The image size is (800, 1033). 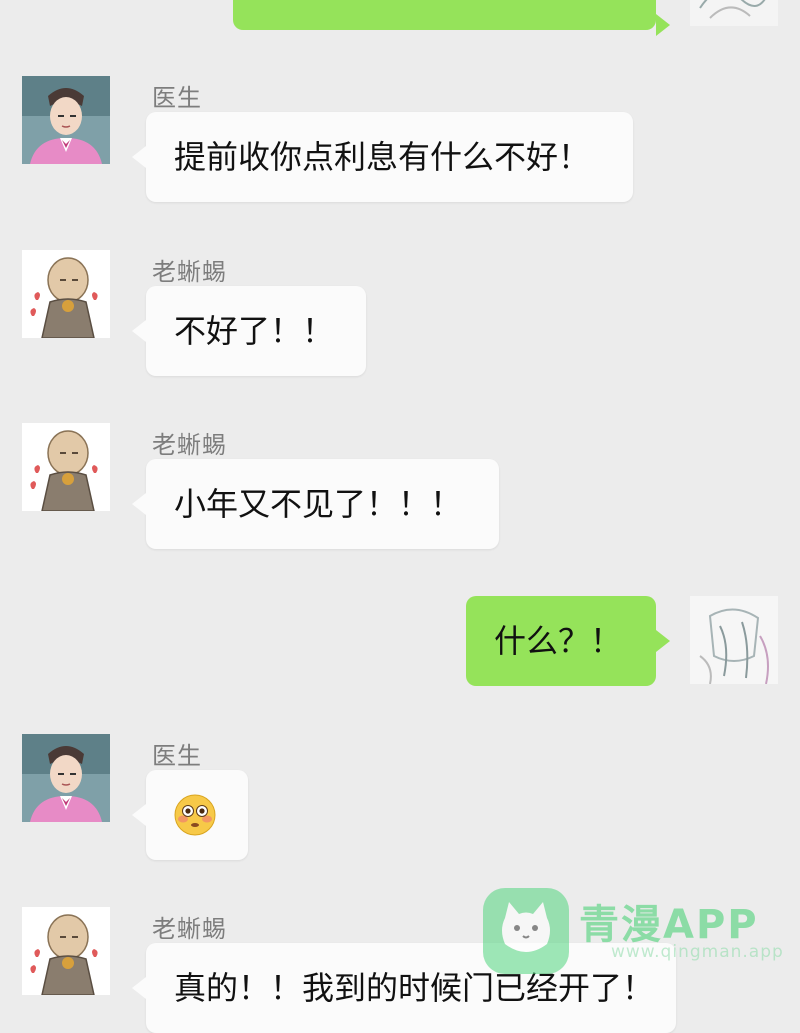 I want to click on cat-logo-icon, so click(x=526, y=931).